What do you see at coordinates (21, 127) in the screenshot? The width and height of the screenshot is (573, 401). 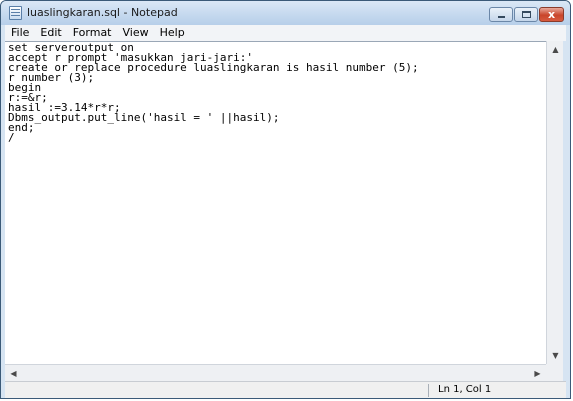 I see `code-line-9: end;` at bounding box center [21, 127].